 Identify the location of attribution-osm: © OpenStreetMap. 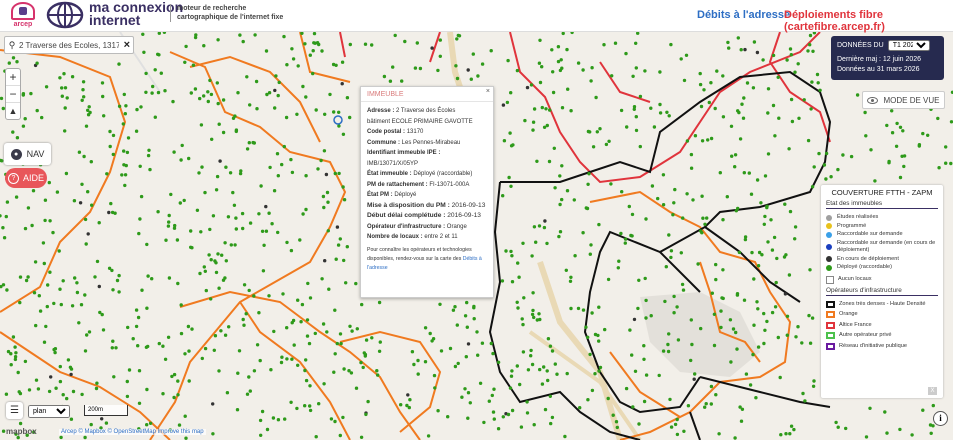
(131, 432).